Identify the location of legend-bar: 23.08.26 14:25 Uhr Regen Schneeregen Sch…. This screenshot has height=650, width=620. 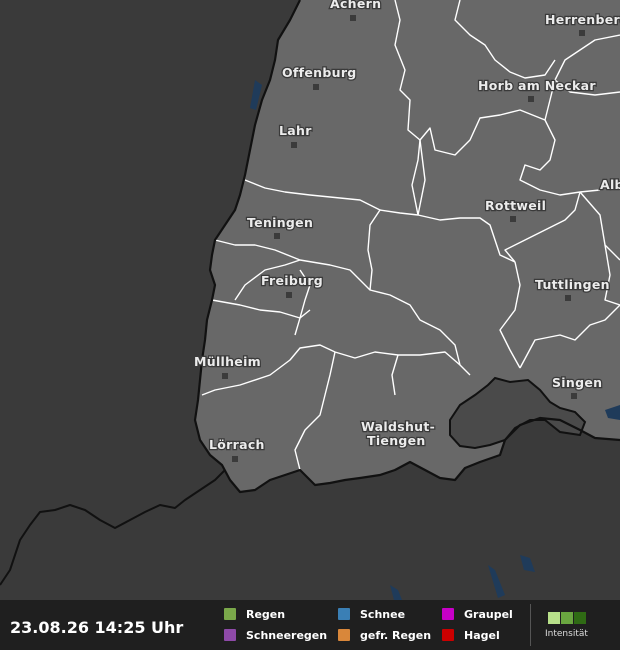
(310, 625).